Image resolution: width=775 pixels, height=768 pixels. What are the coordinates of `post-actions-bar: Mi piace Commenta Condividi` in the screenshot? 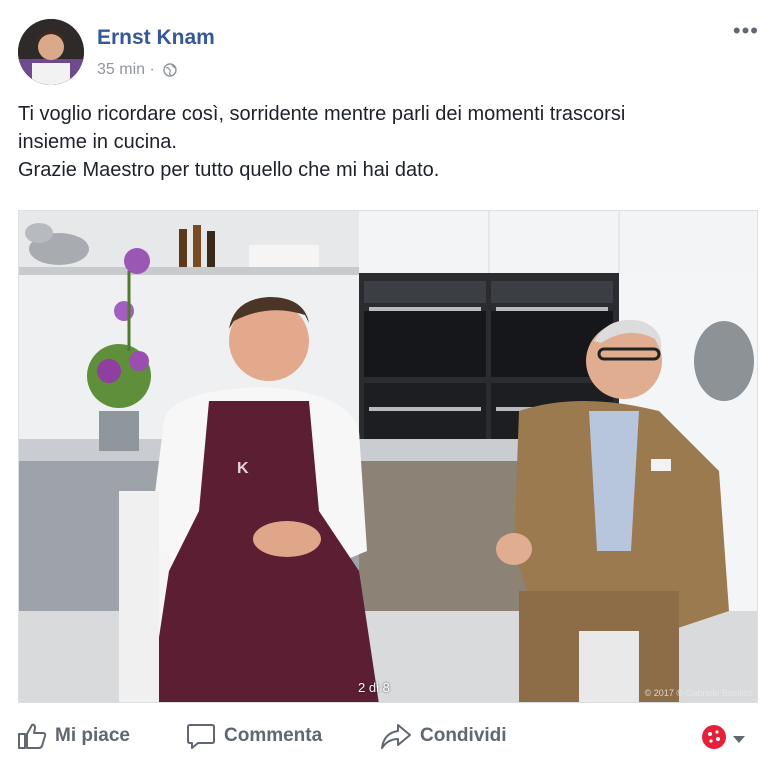 It's located at (387, 737).